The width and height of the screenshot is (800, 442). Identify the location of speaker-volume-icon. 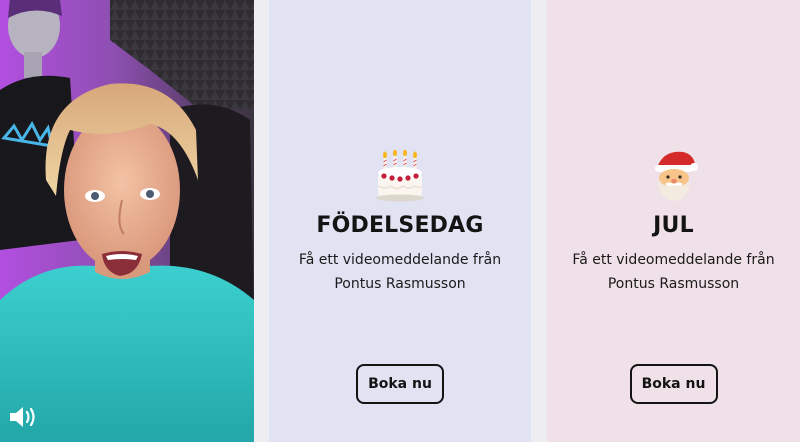
(22, 417).